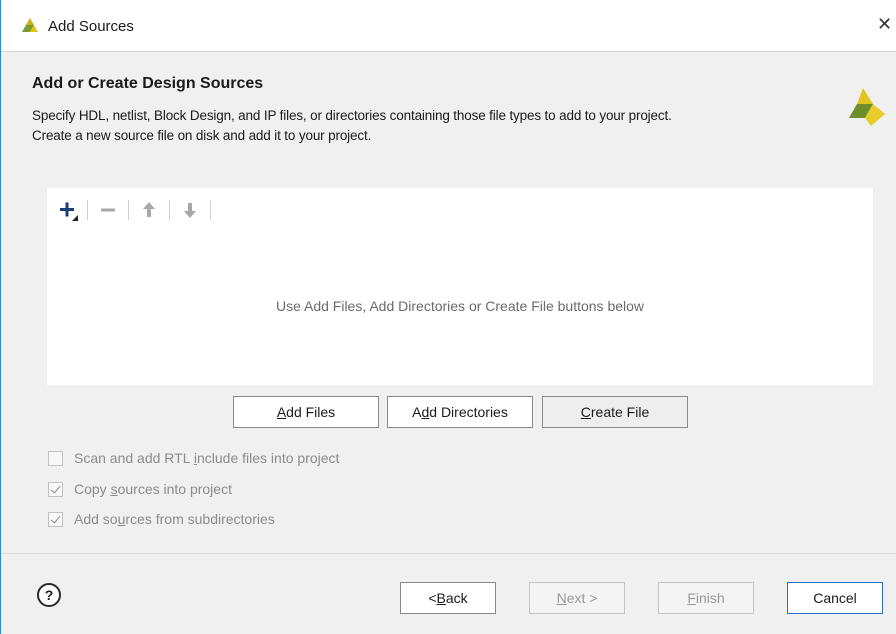  What do you see at coordinates (417, 412) in the screenshot?
I see `button-label-prefix: A` at bounding box center [417, 412].